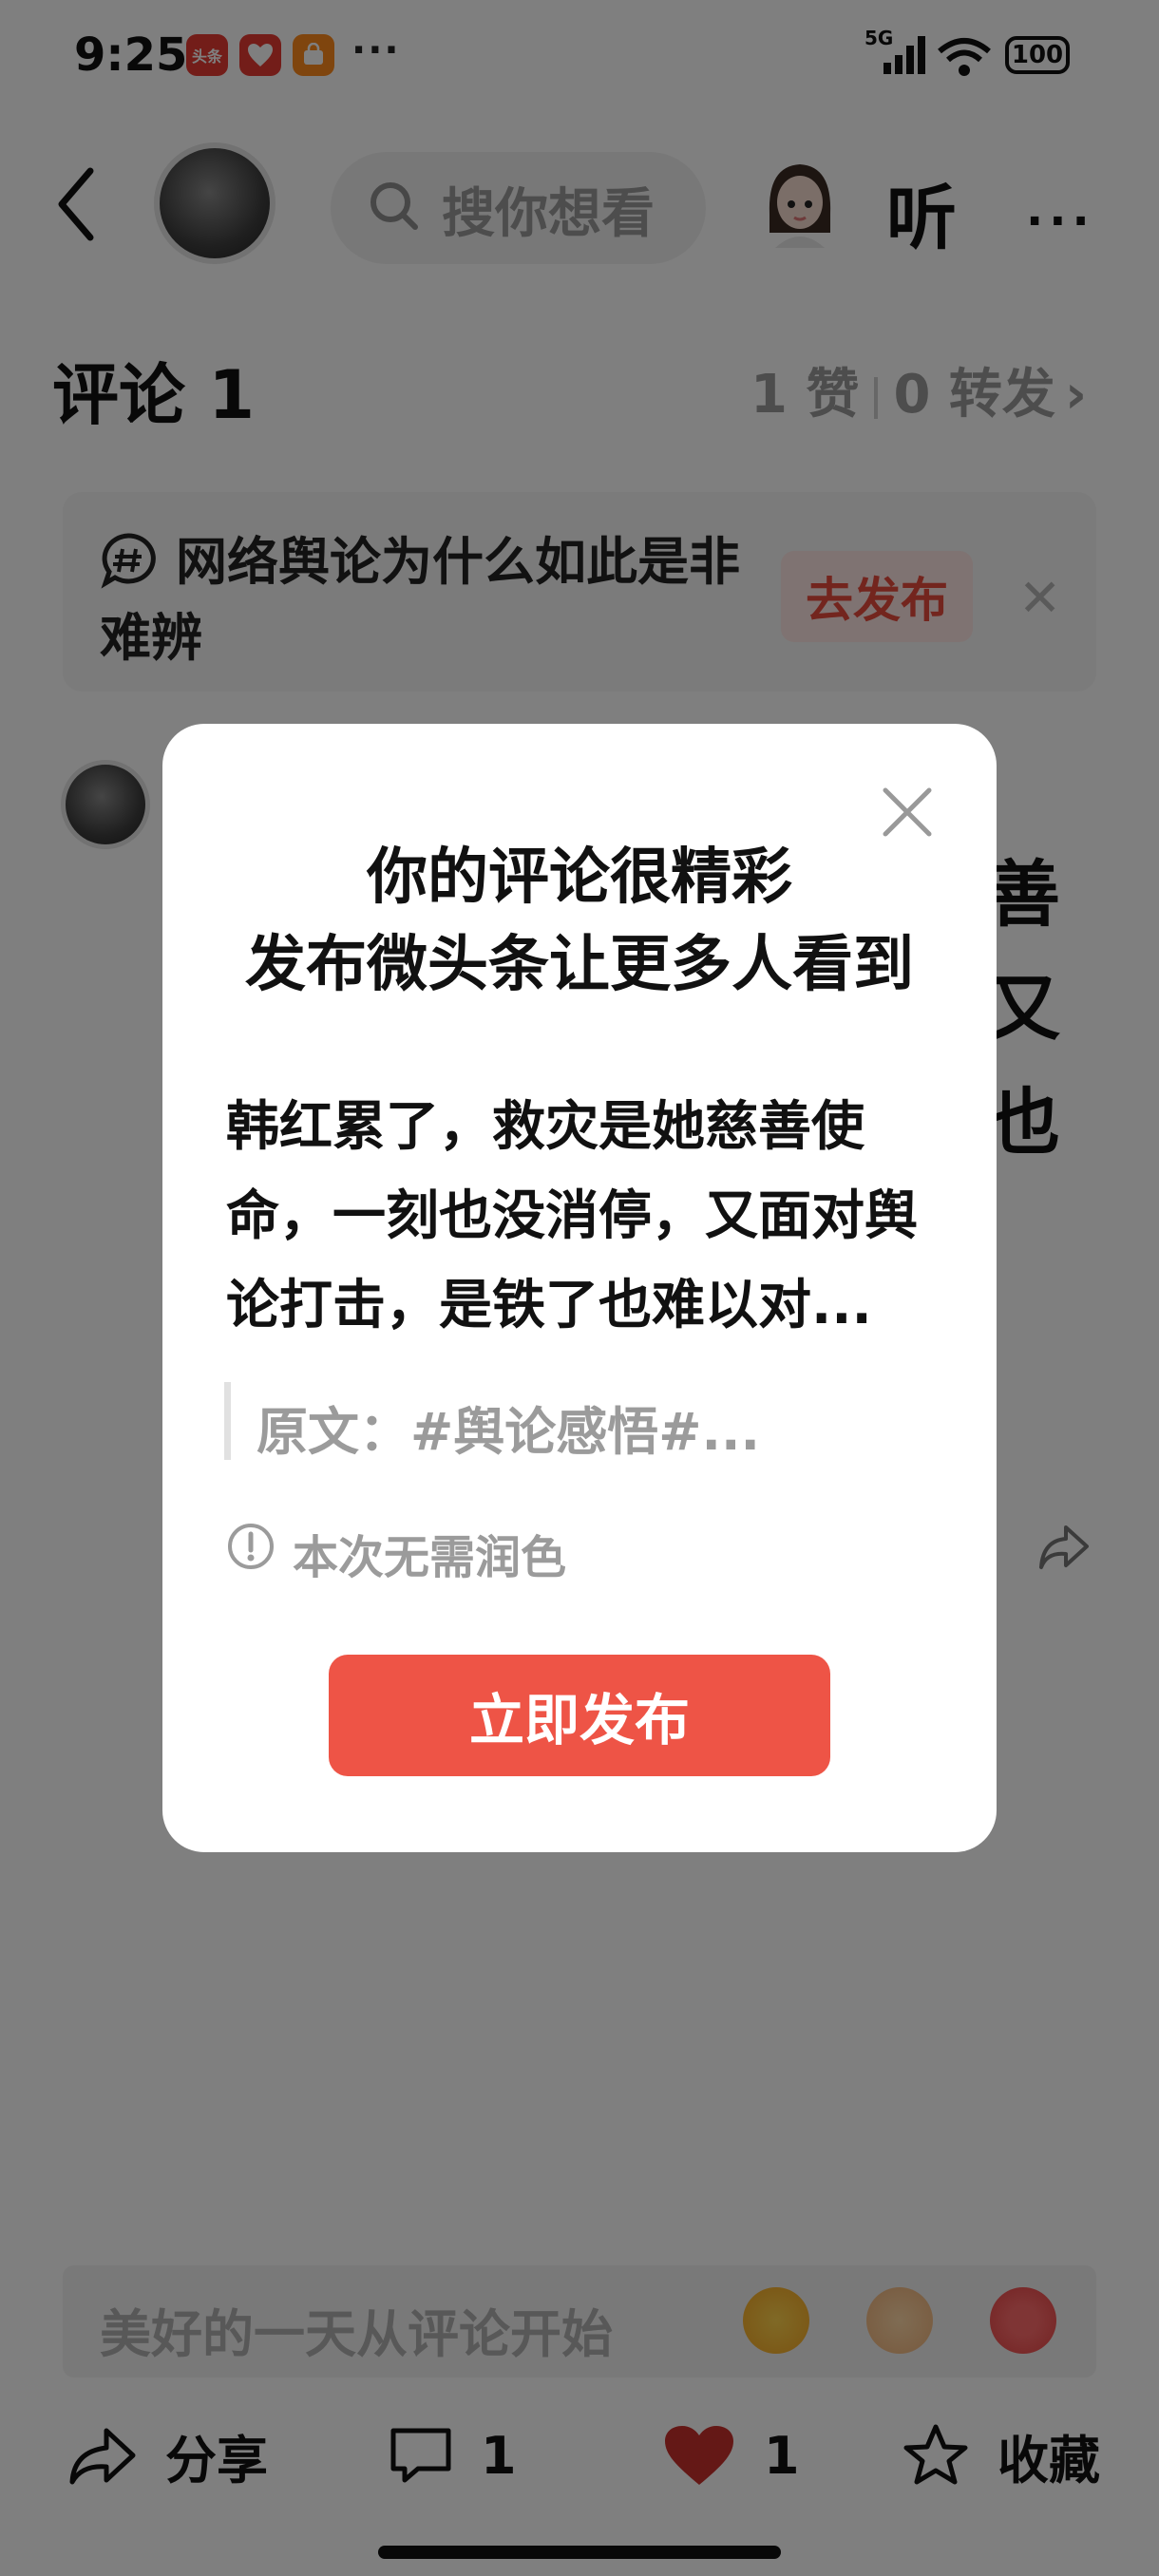 The width and height of the screenshot is (1159, 2576). Describe the element at coordinates (579, 921) in the screenshot. I see `dialog-title: 你的评论很精彩 发布微头条让更多人看到` at that location.